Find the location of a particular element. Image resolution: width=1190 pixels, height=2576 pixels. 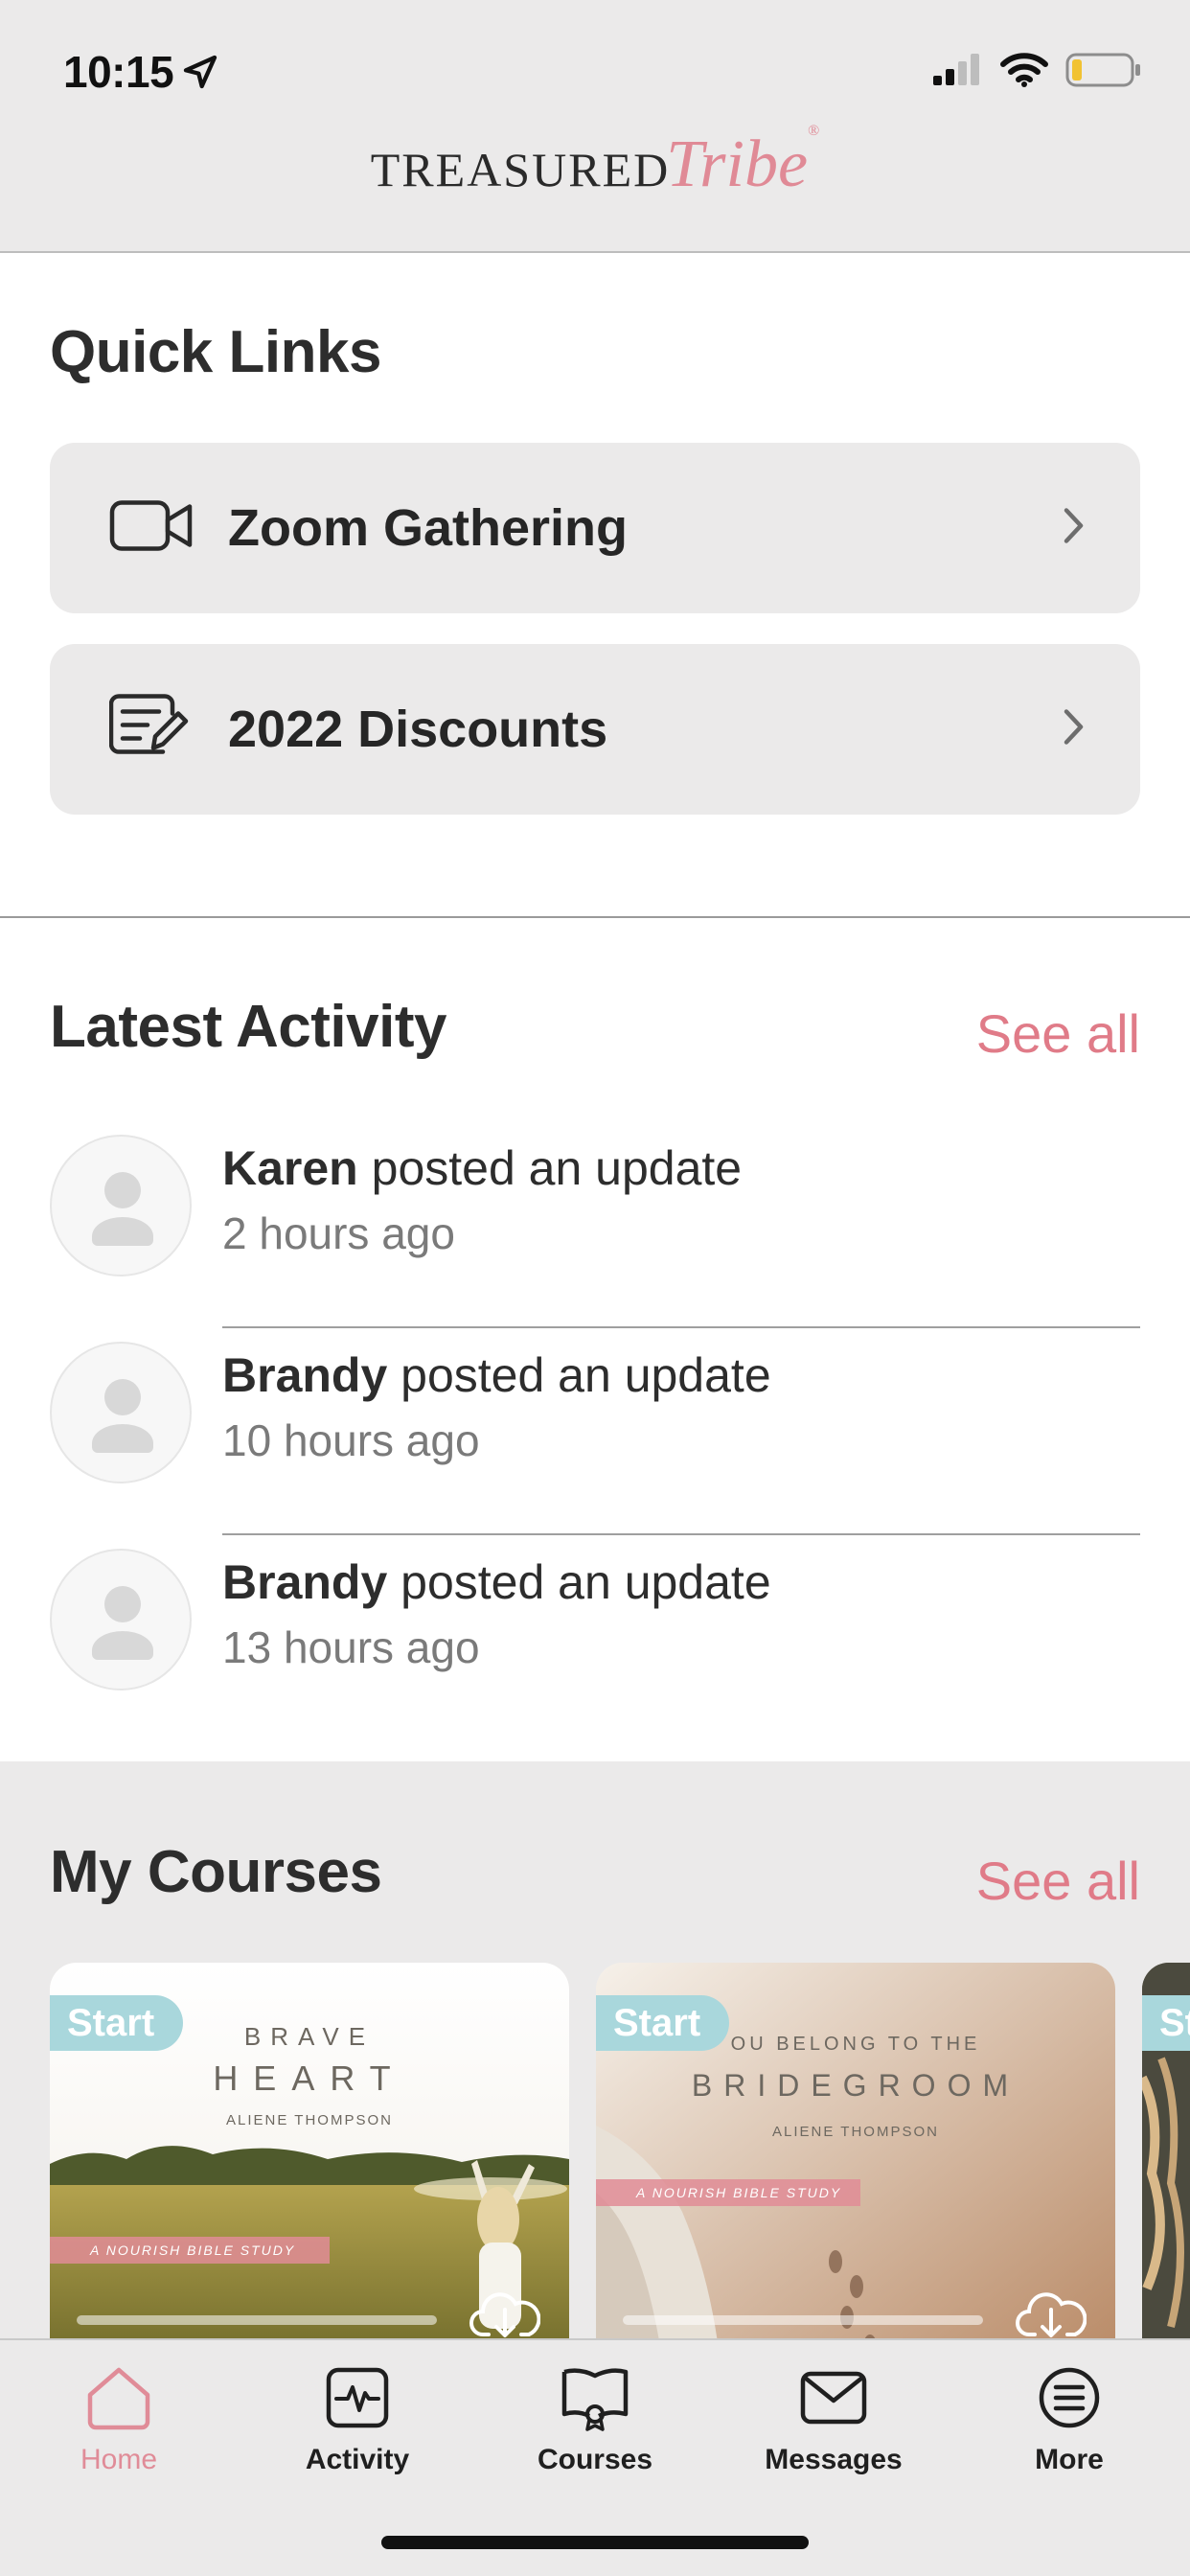

app-header: 10:15 TREASUREDTribe® is located at coordinates (595, 126).